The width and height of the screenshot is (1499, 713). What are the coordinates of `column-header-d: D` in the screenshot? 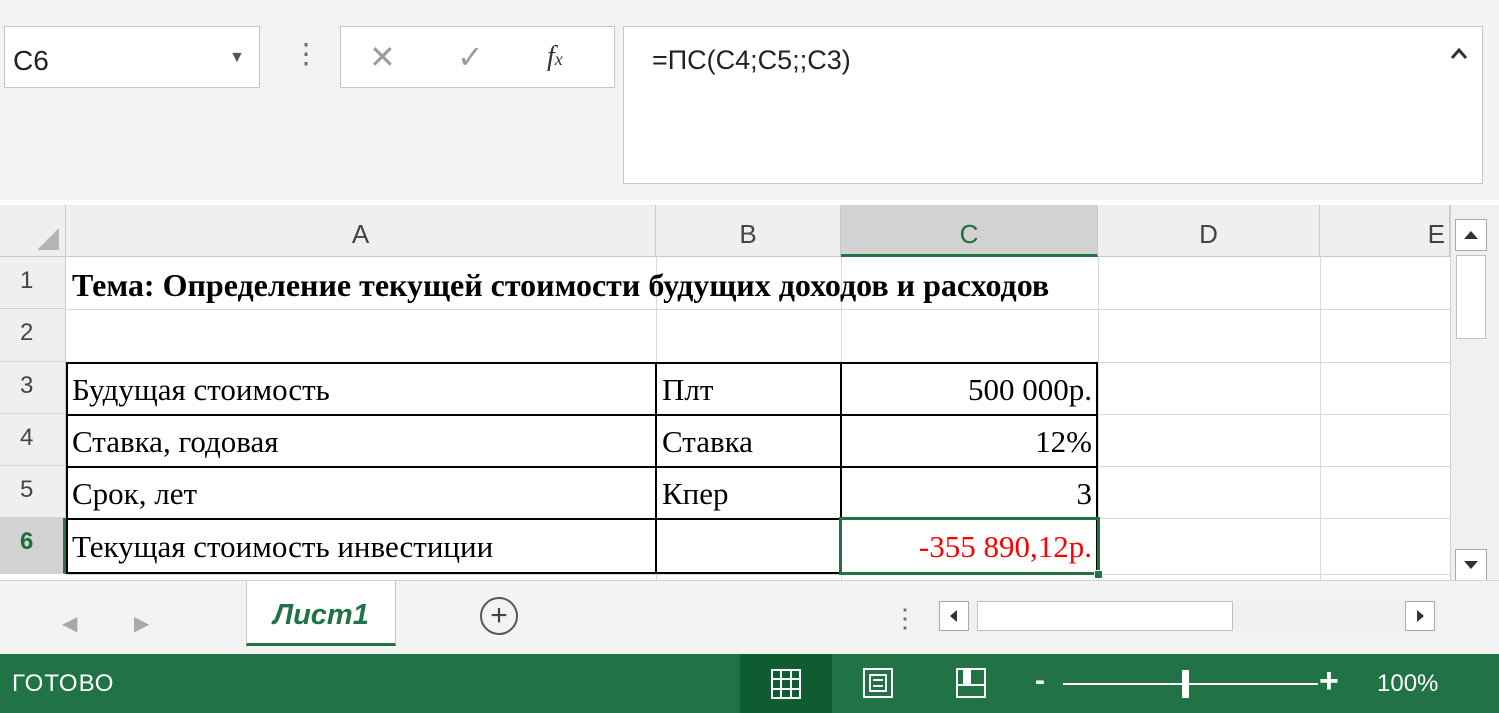 It's located at (1209, 231).